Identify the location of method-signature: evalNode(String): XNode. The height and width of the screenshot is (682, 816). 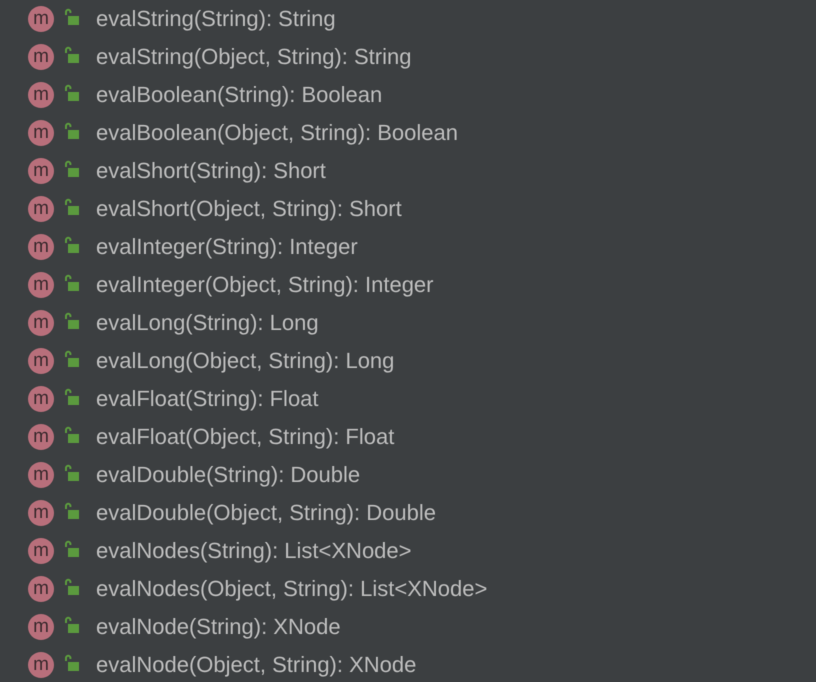
(218, 627).